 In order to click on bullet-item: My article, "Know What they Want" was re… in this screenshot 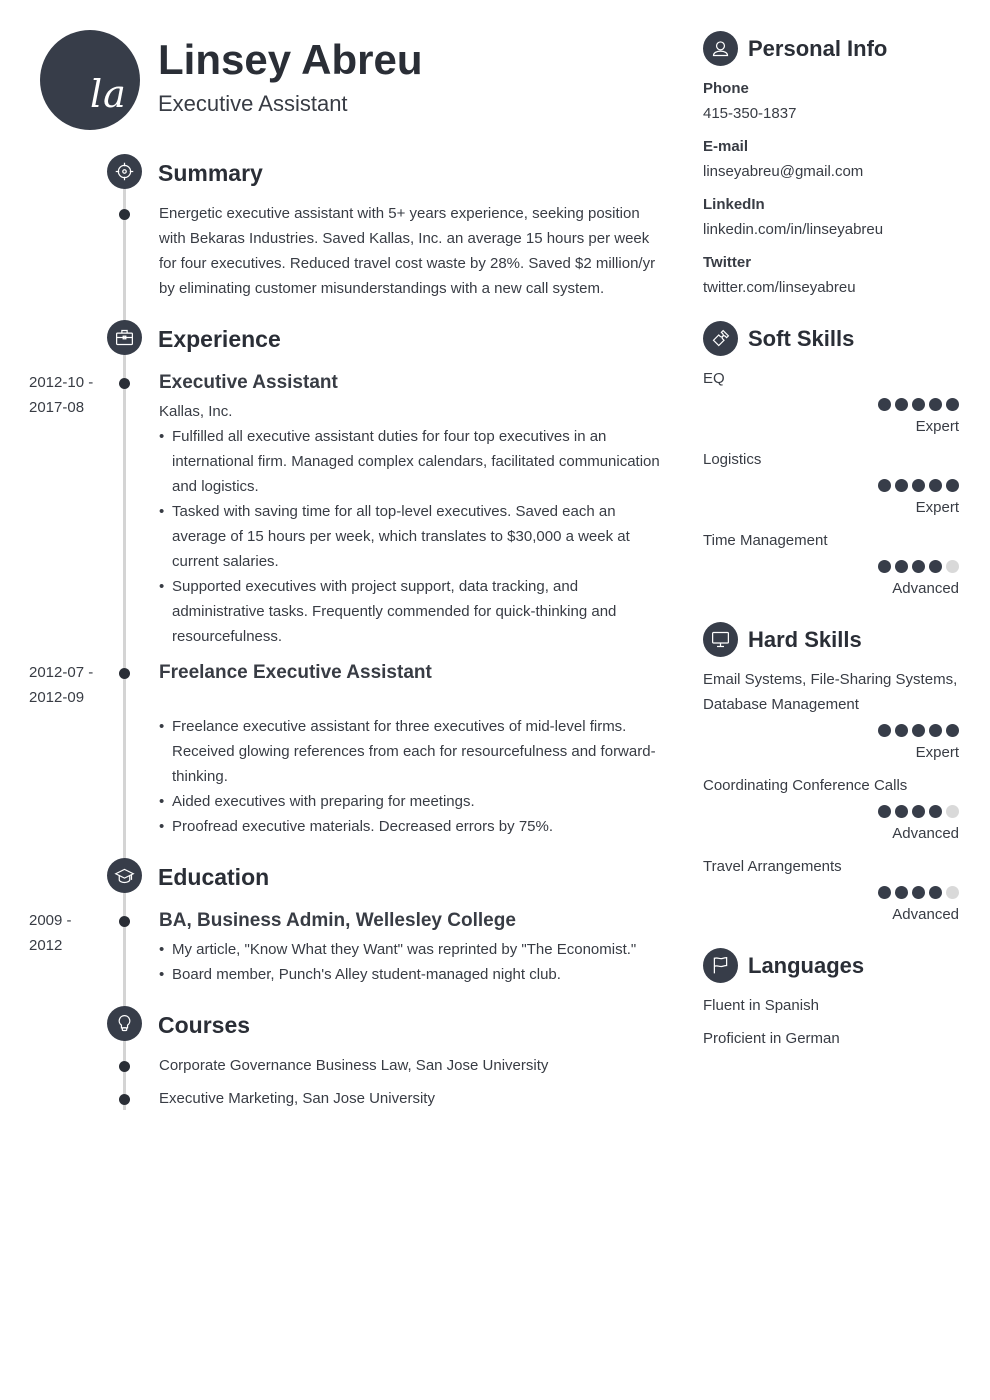, I will do `click(411, 949)`.